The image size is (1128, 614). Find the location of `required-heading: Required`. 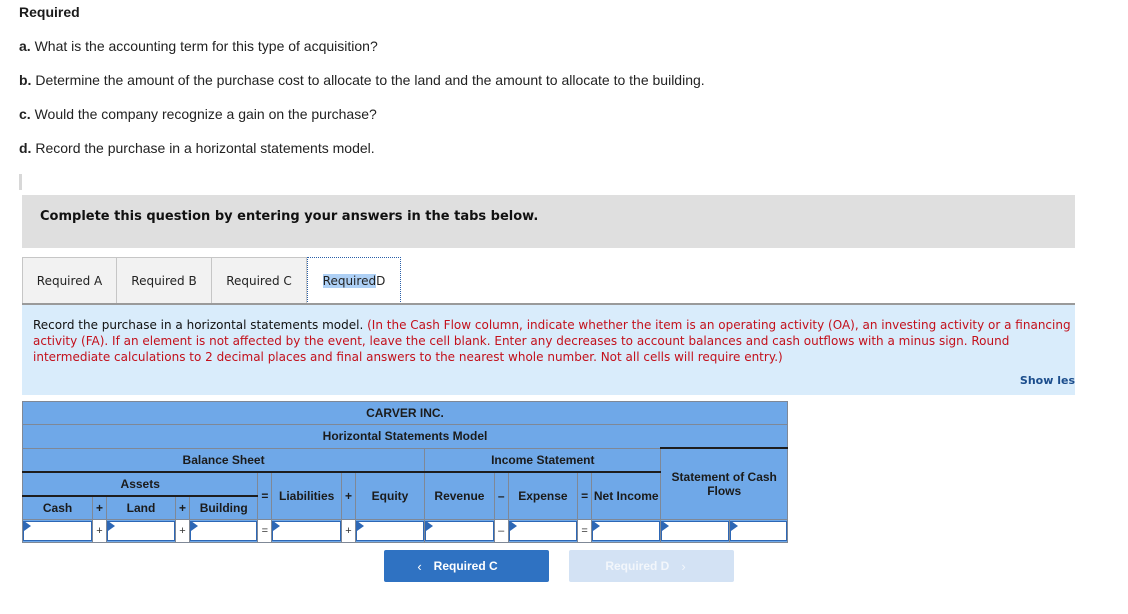

required-heading: Required is located at coordinates (49, 12).